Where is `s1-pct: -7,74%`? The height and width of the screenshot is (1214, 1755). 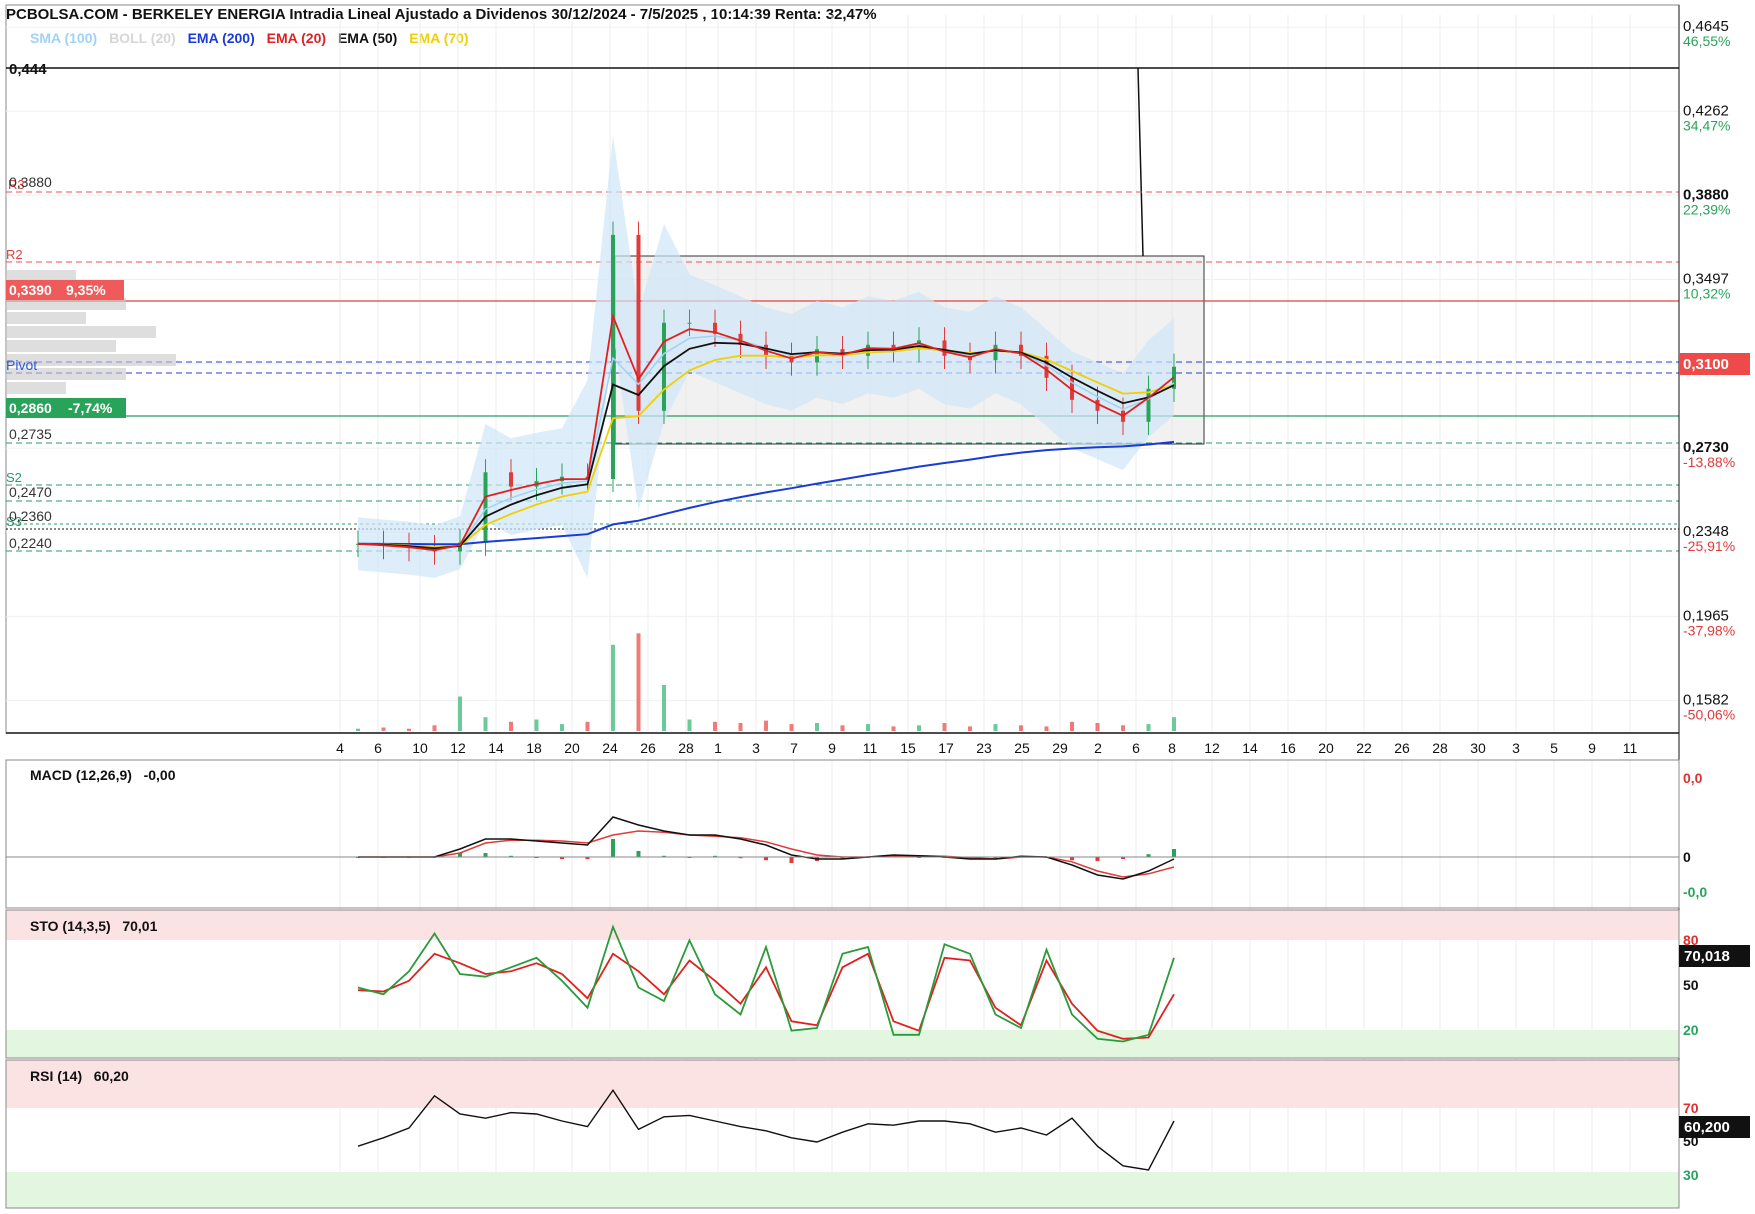 s1-pct: -7,74% is located at coordinates (90, 408).